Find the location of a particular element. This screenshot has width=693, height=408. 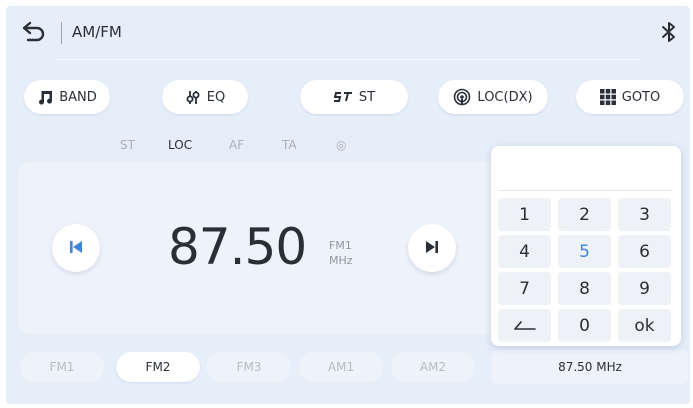

key-7: 7 is located at coordinates (524, 288).